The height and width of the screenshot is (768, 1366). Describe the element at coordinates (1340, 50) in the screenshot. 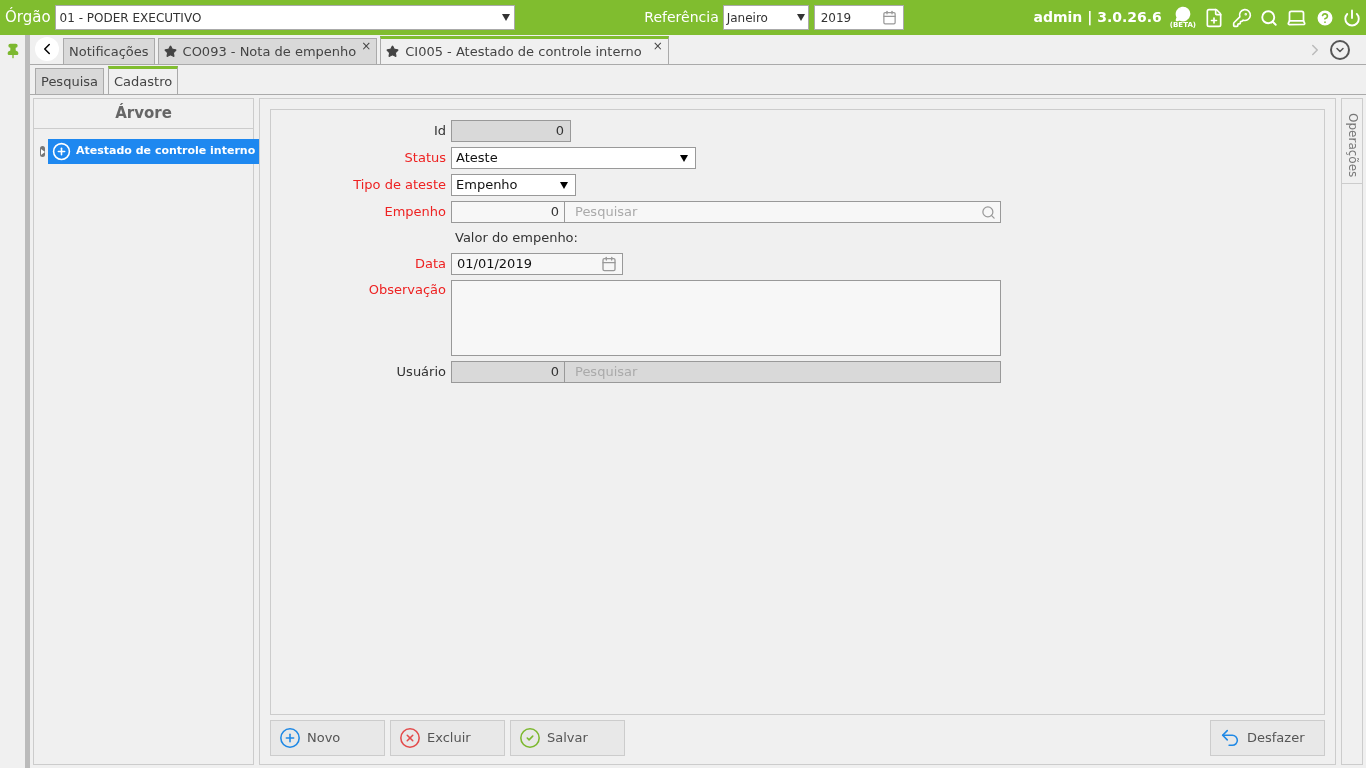

I see `menu-button` at that location.